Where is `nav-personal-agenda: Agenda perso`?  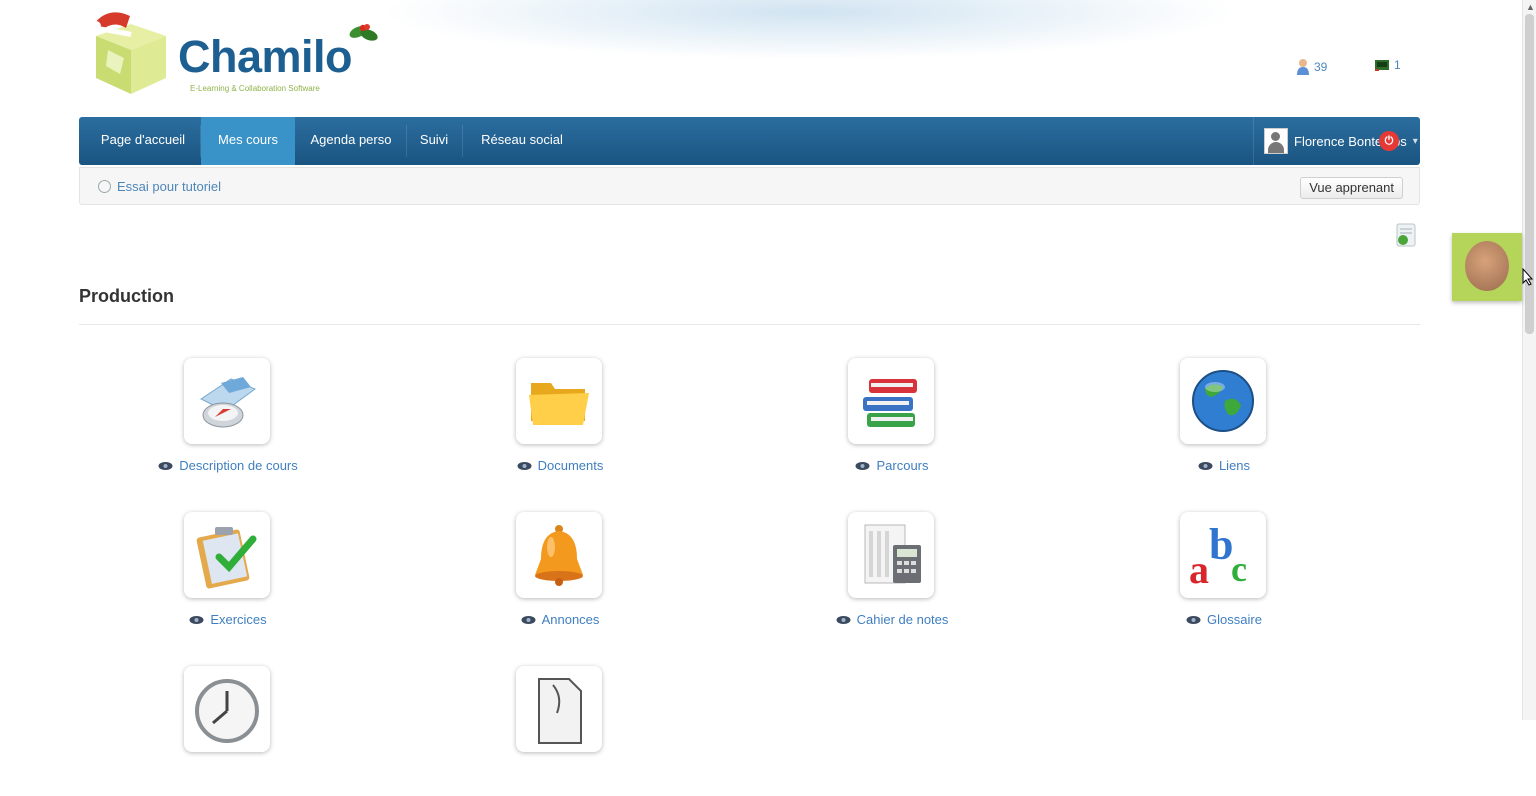 nav-personal-agenda: Agenda perso is located at coordinates (351, 141).